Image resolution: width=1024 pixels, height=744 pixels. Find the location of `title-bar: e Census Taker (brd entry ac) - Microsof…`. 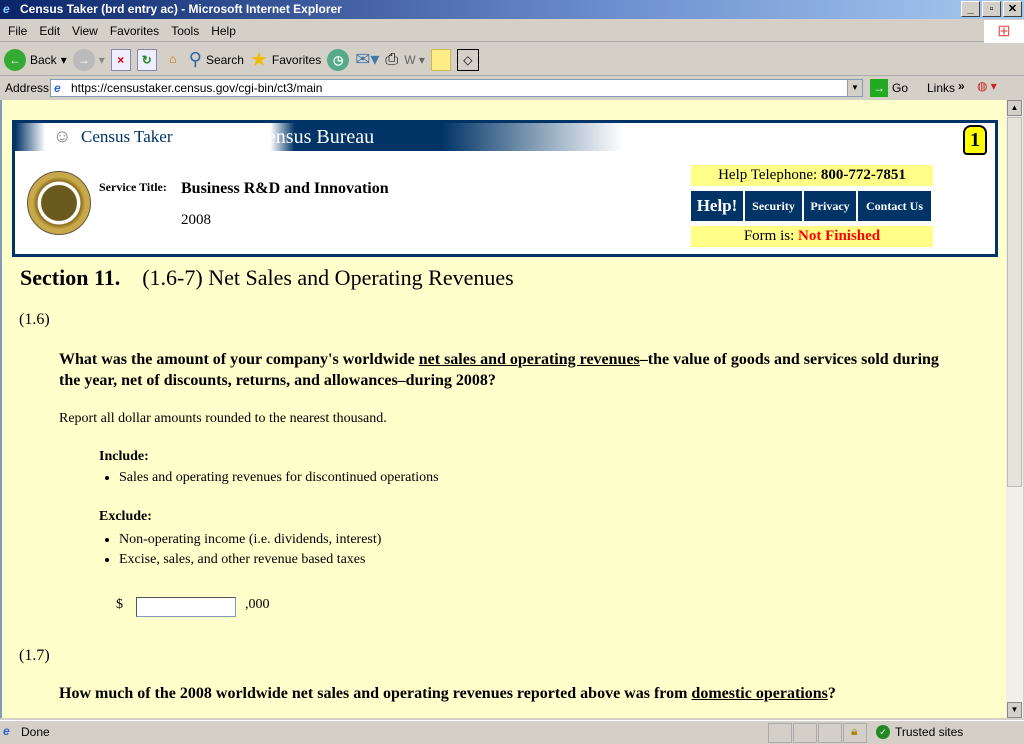

title-bar: e Census Taker (brd entry ac) - Microsof… is located at coordinates (512, 9).